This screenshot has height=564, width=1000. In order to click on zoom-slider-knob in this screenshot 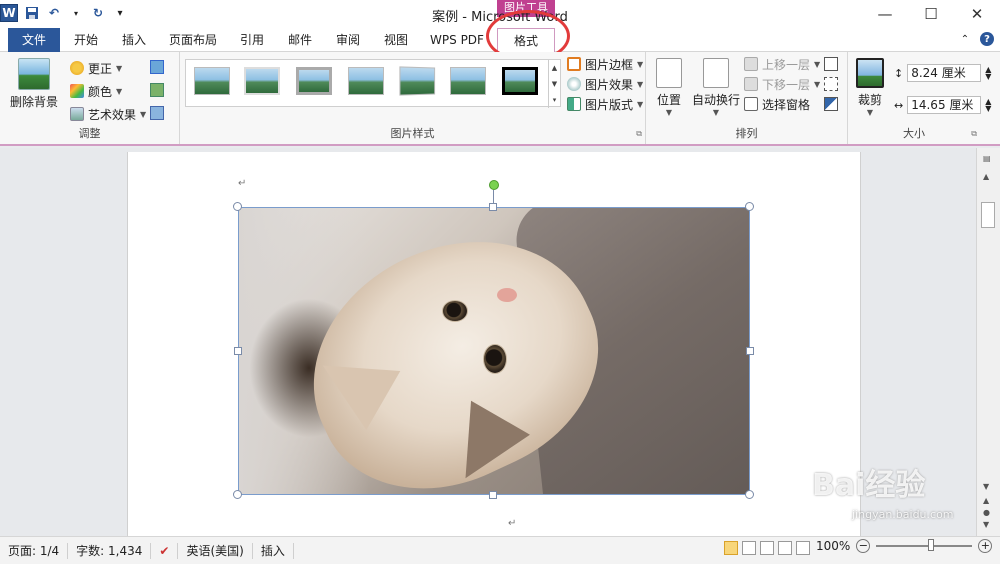, I will do `click(931, 545)`.